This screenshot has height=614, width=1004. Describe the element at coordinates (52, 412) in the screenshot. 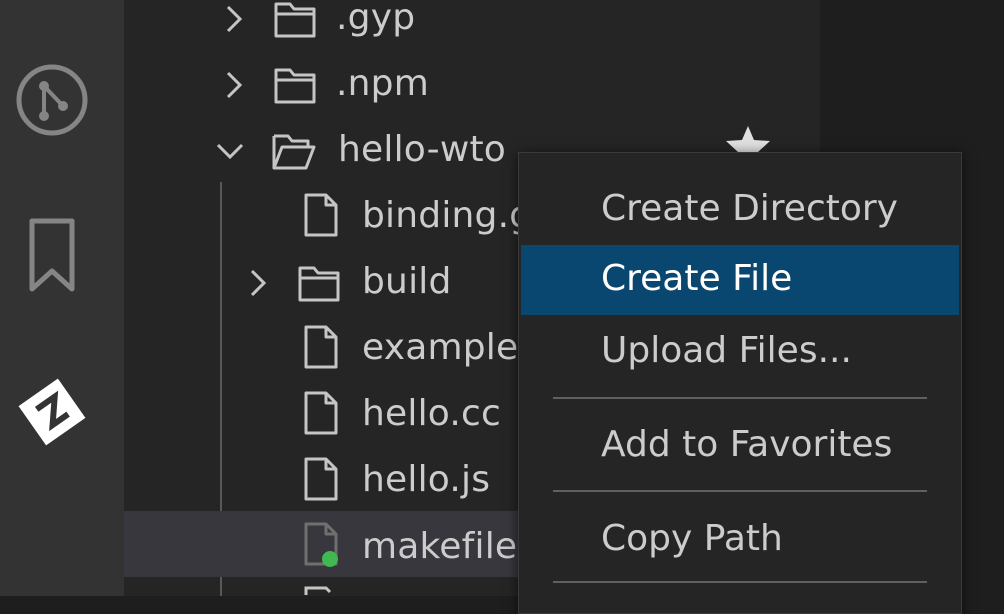

I see `zowe-explorer-icon` at that location.